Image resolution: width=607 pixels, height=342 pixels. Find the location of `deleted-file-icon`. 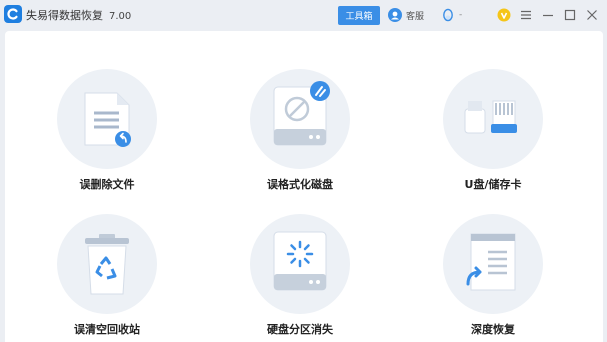

deleted-file-icon is located at coordinates (107, 119).